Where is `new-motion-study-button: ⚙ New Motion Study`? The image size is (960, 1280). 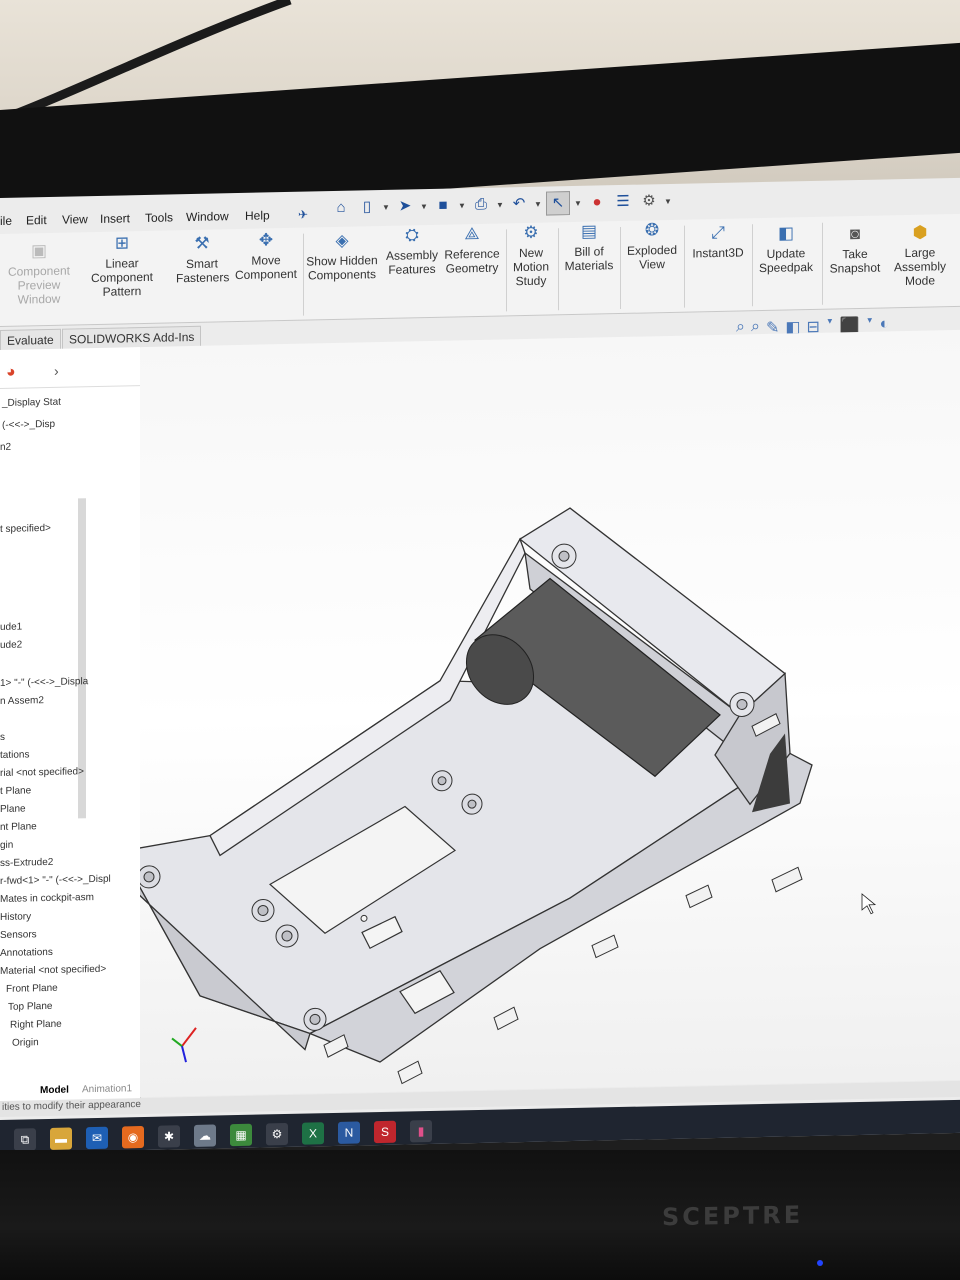 new-motion-study-button: ⚙ New Motion Study is located at coordinates (531, 255).